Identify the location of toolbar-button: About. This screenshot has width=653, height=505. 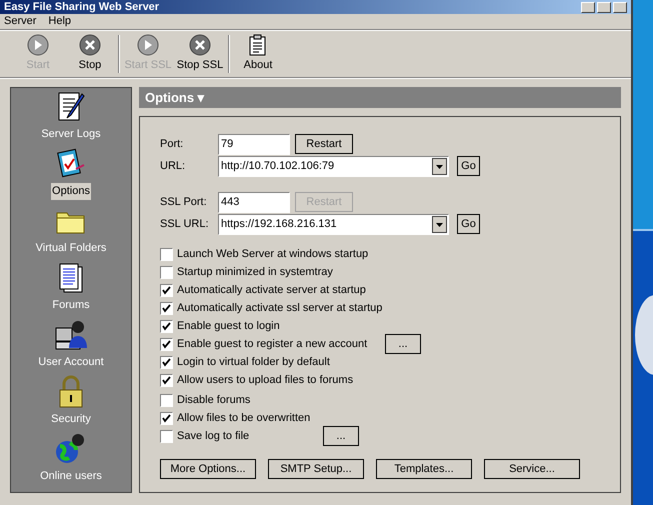
(258, 54).